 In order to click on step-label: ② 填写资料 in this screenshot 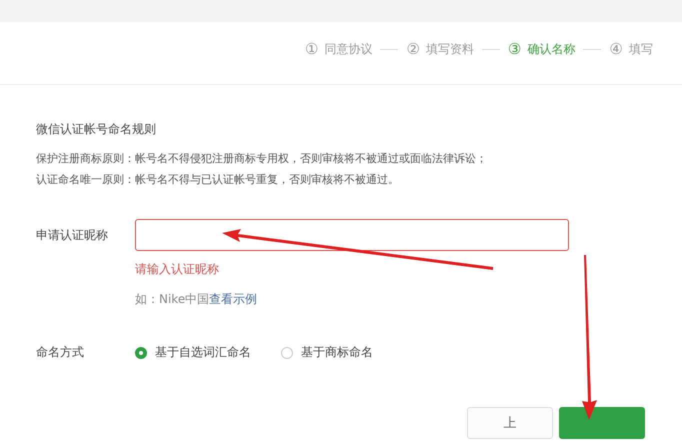, I will do `click(440, 49)`.